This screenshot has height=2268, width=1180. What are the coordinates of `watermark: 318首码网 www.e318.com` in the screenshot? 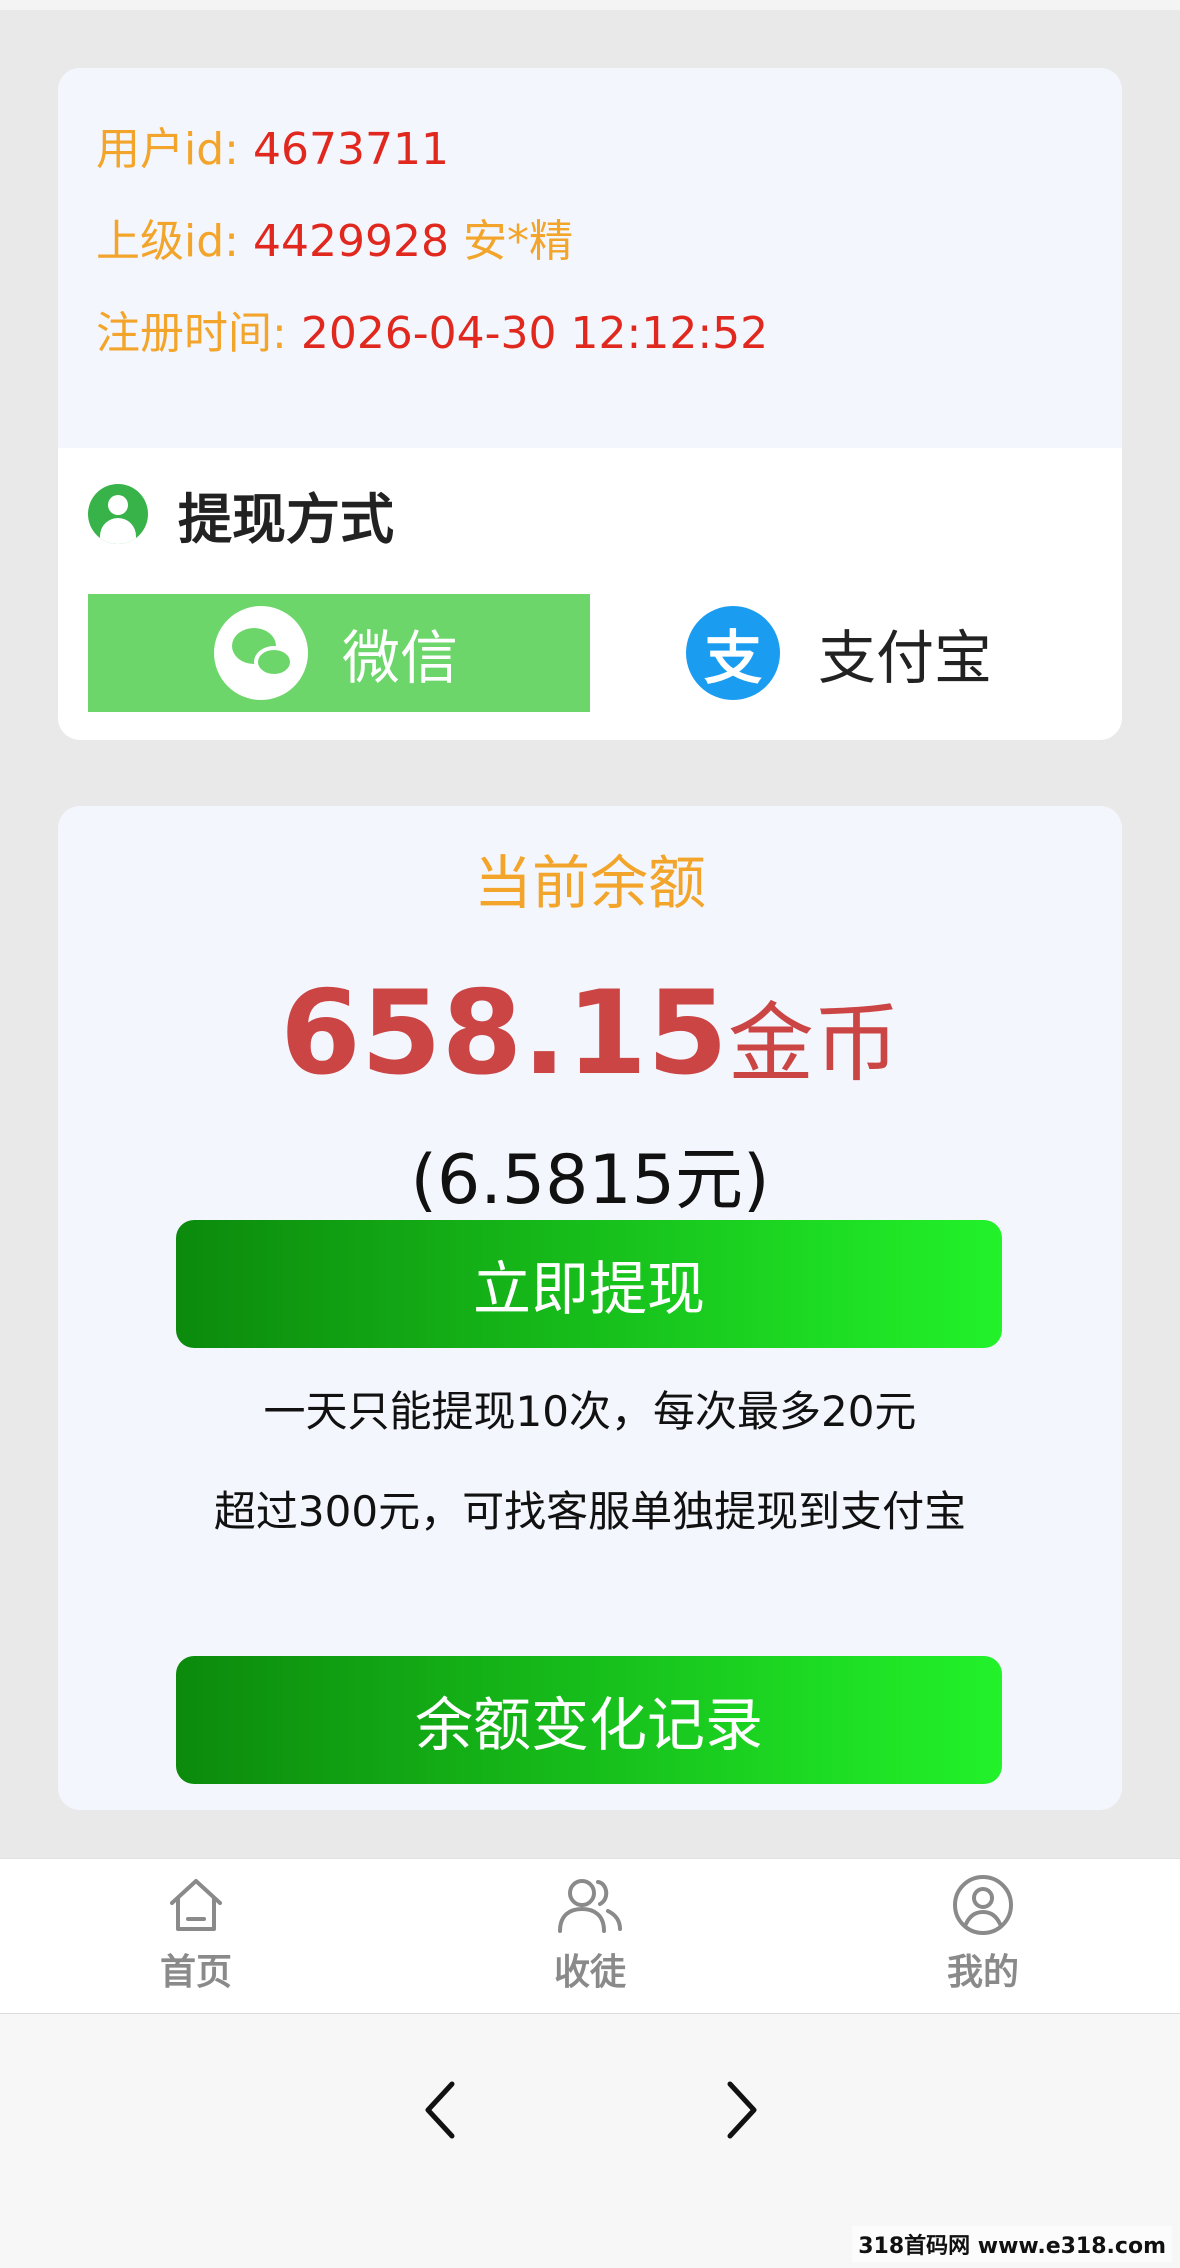 It's located at (1012, 2244).